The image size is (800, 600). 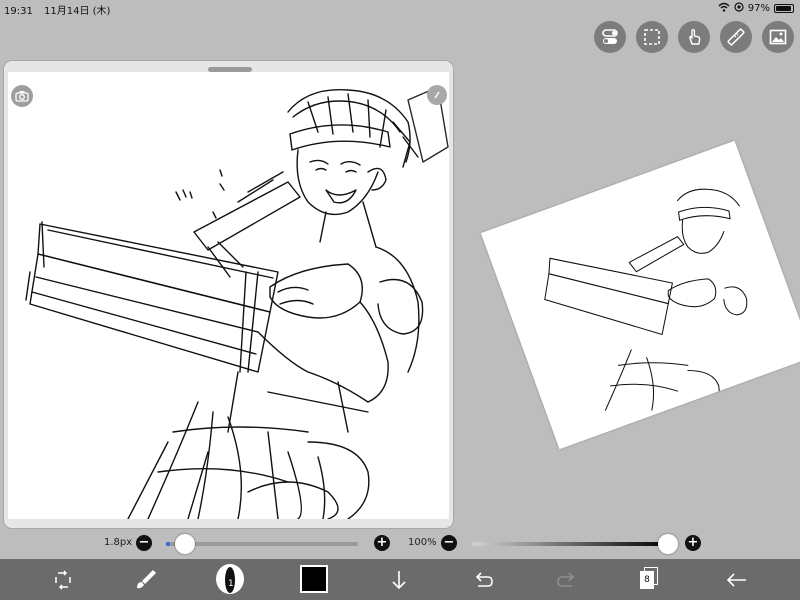 I want to click on chevron-icon, so click(x=437, y=95).